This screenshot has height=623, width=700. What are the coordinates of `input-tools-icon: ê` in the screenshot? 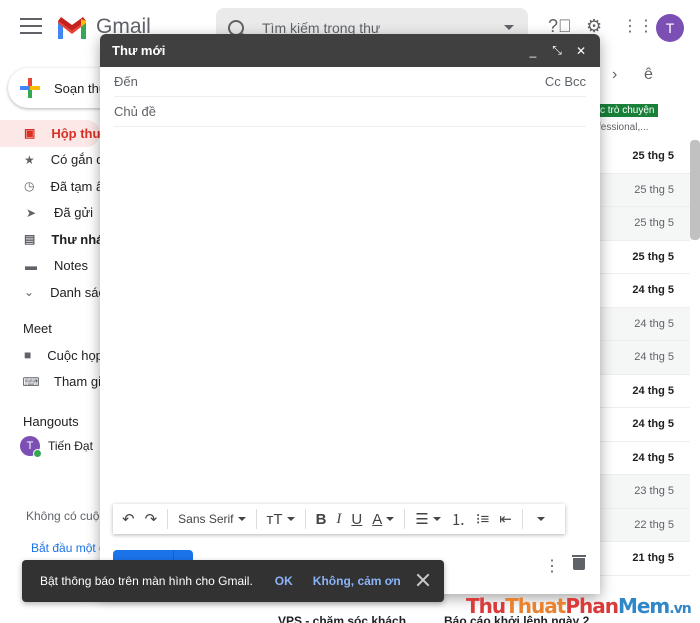 It's located at (648, 75).